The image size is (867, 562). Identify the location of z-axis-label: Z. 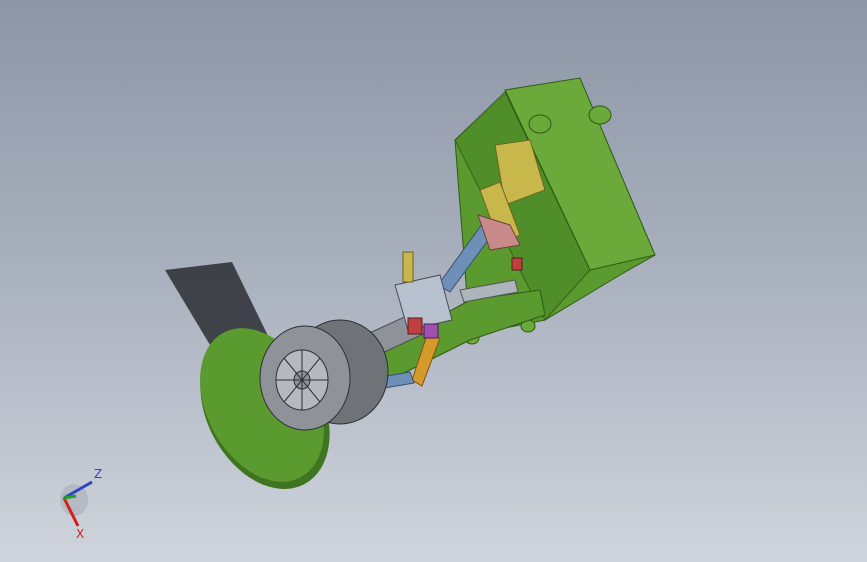
(98, 474).